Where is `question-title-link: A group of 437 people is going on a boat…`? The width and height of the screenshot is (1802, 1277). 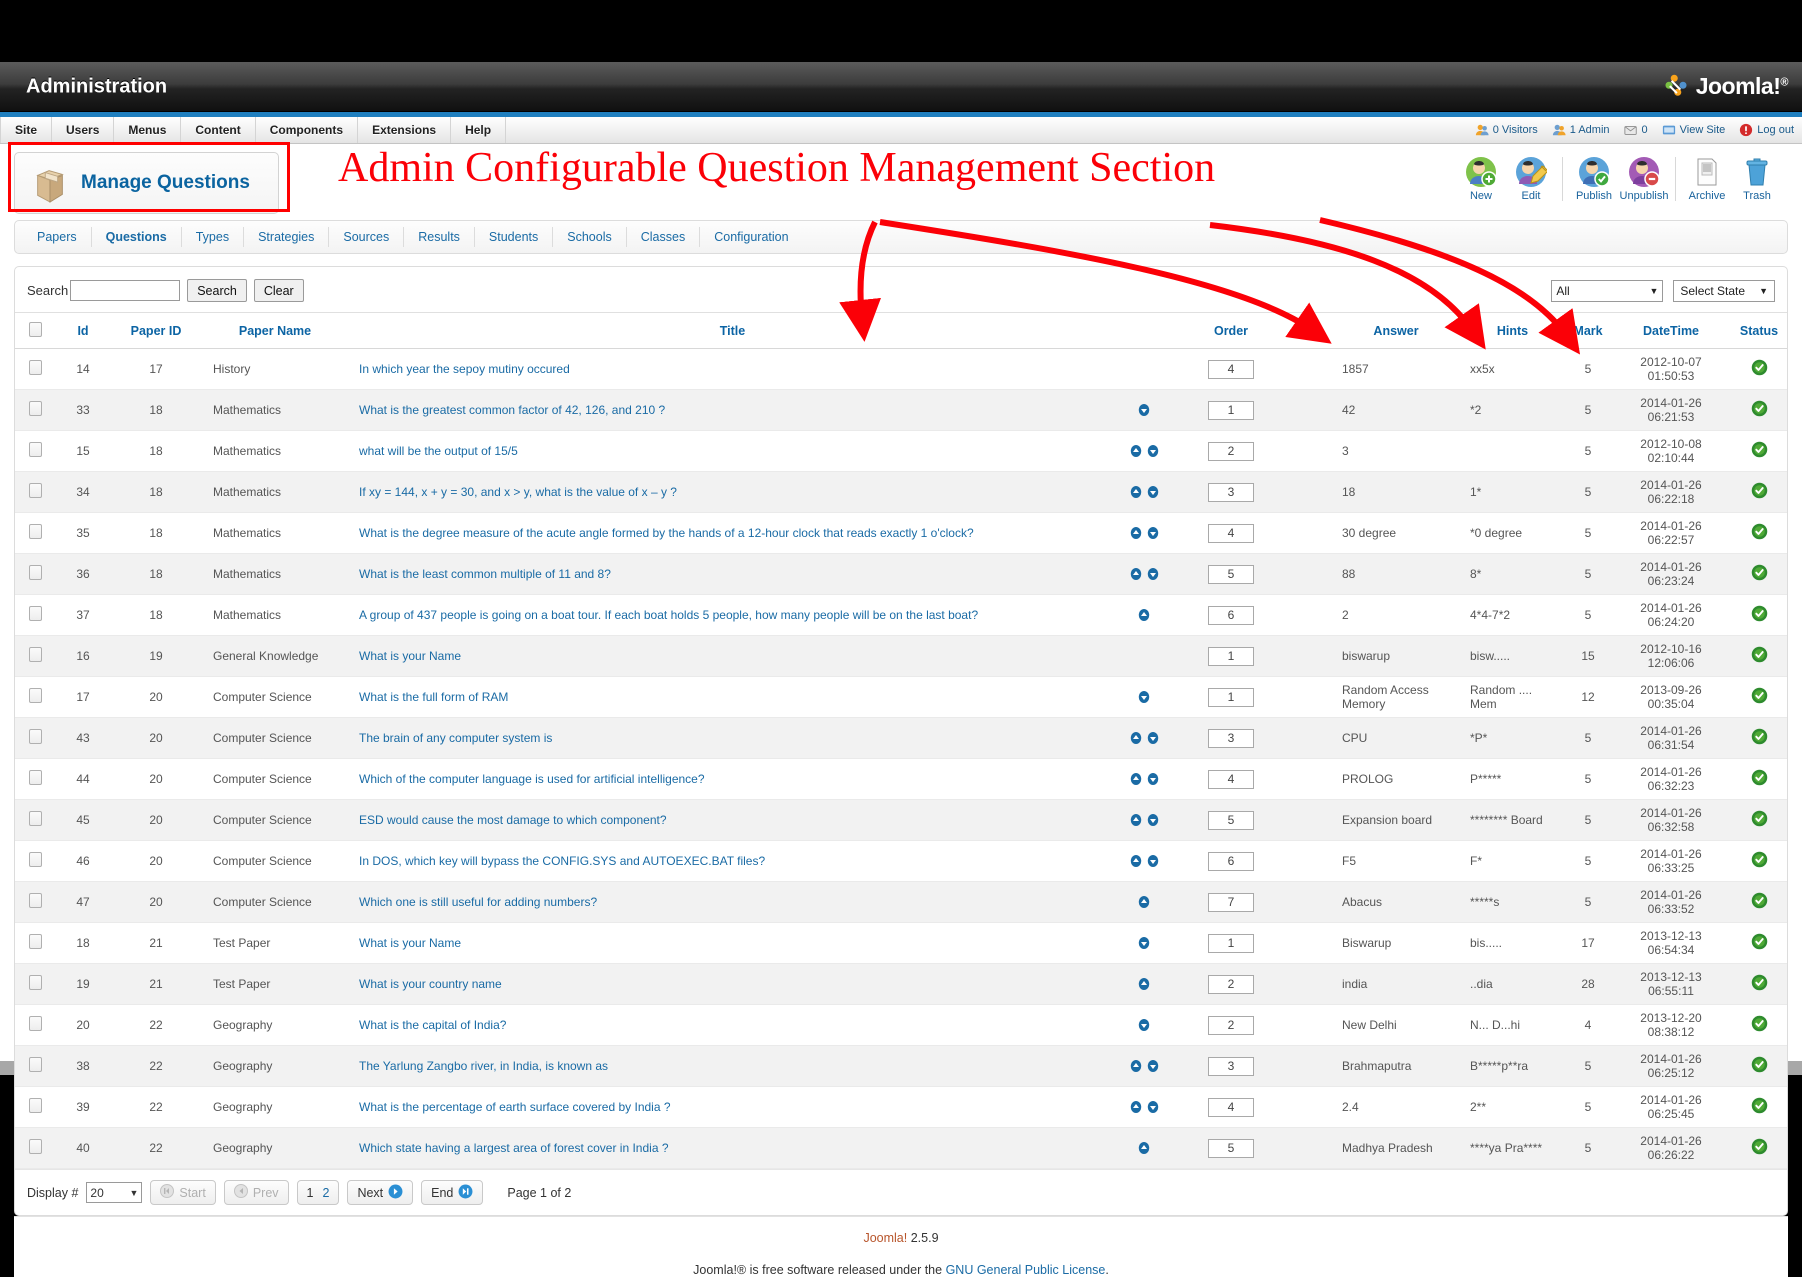 question-title-link: A group of 437 people is going on a boat… is located at coordinates (668, 615).